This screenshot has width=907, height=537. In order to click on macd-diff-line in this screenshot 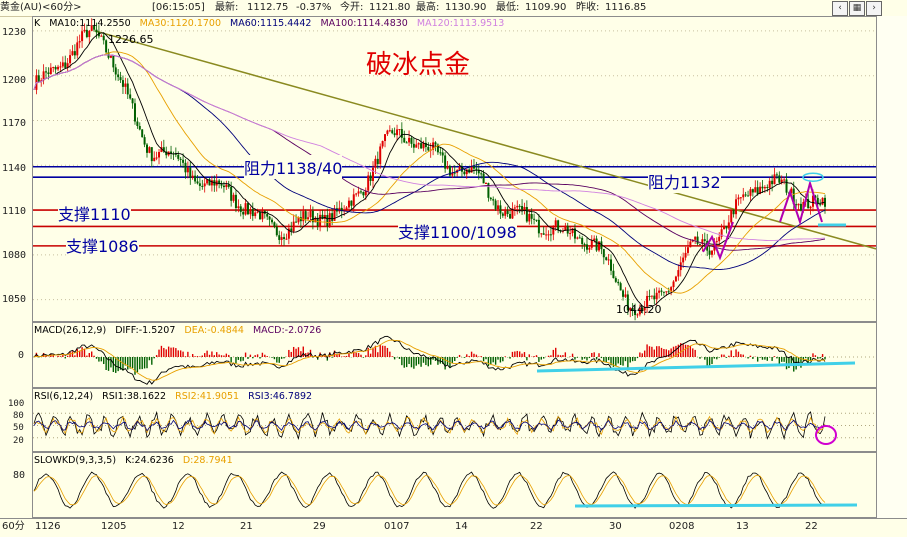, I will do `click(429, 360)`.